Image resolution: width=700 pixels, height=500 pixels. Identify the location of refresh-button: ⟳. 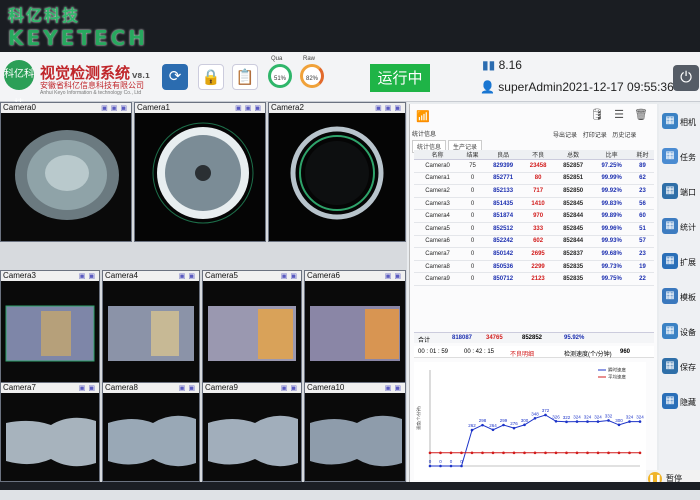
(175, 77).